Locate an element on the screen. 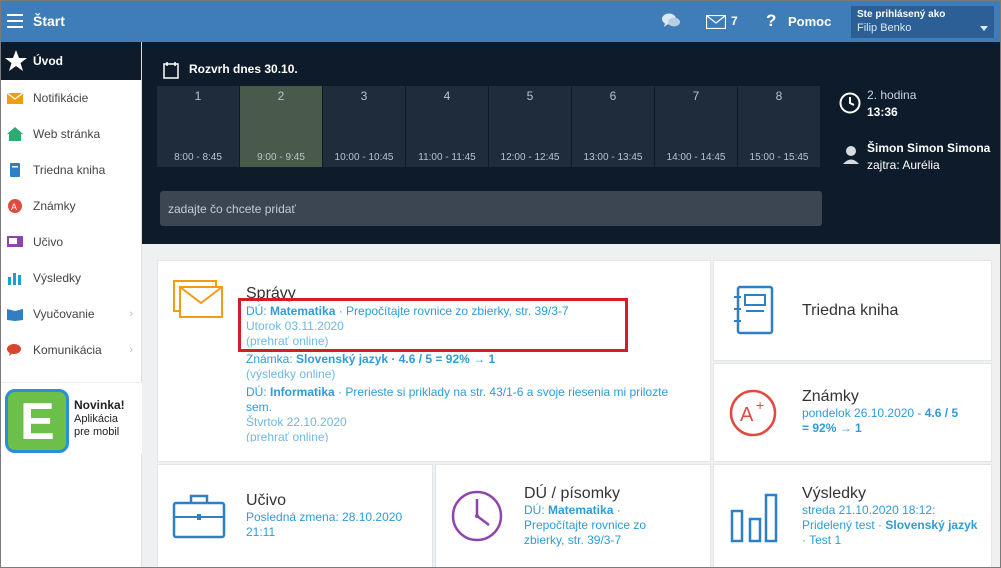 This screenshot has width=1001, height=568. message-prefix: Známka: is located at coordinates (271, 359).